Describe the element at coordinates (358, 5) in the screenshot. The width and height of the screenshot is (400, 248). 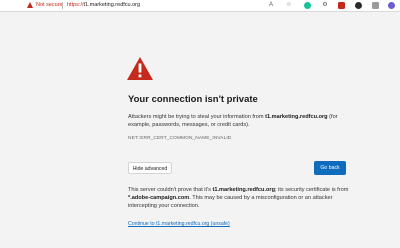
I see `extension-dark-icon` at that location.